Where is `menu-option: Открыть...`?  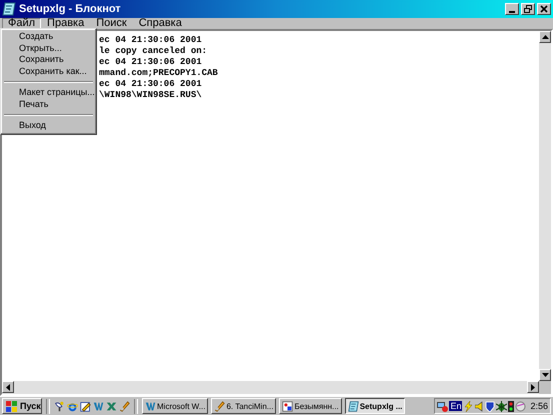
menu-option: Открыть... is located at coordinates (48, 48).